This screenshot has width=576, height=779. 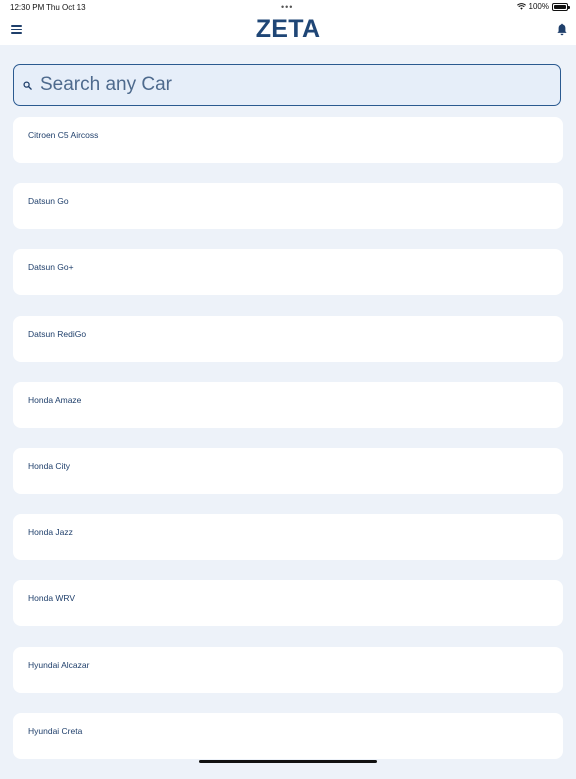 I want to click on list-item: Datsun Go+, so click(x=288, y=272).